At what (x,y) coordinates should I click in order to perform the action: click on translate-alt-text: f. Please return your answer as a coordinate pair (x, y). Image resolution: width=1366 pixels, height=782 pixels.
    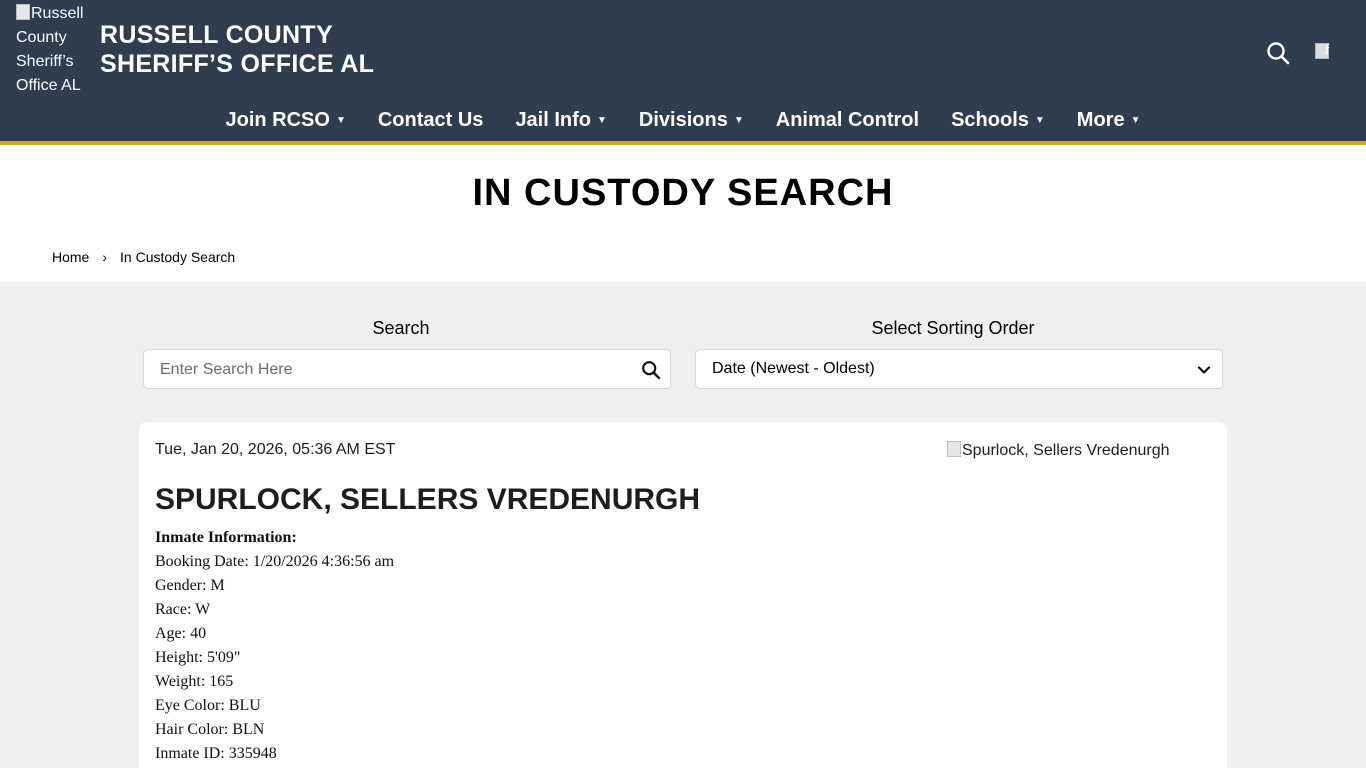
    Looking at the image, I should click on (1327, 50).